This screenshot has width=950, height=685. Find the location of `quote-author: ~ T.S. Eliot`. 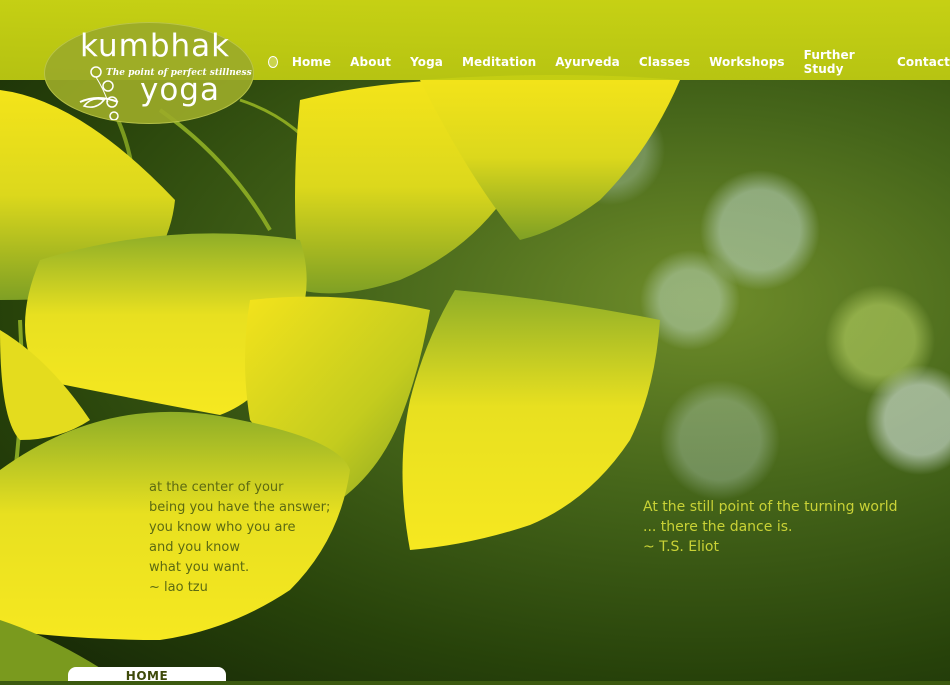

quote-author: ~ T.S. Eliot is located at coordinates (681, 547).